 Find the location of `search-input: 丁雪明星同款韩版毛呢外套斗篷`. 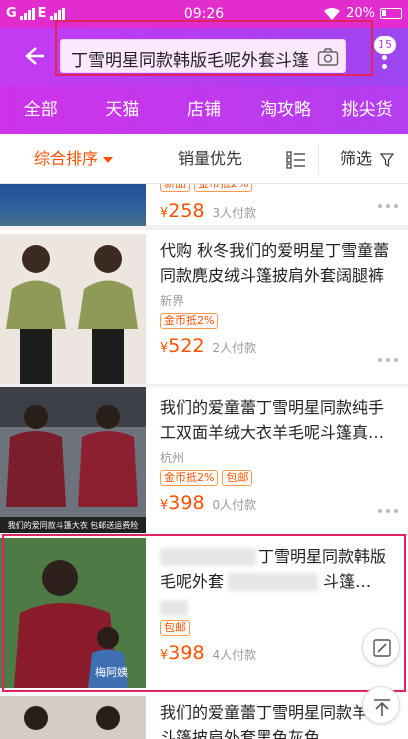

search-input: 丁雪明星同款韩版毛呢外套斗篷 is located at coordinates (203, 56).